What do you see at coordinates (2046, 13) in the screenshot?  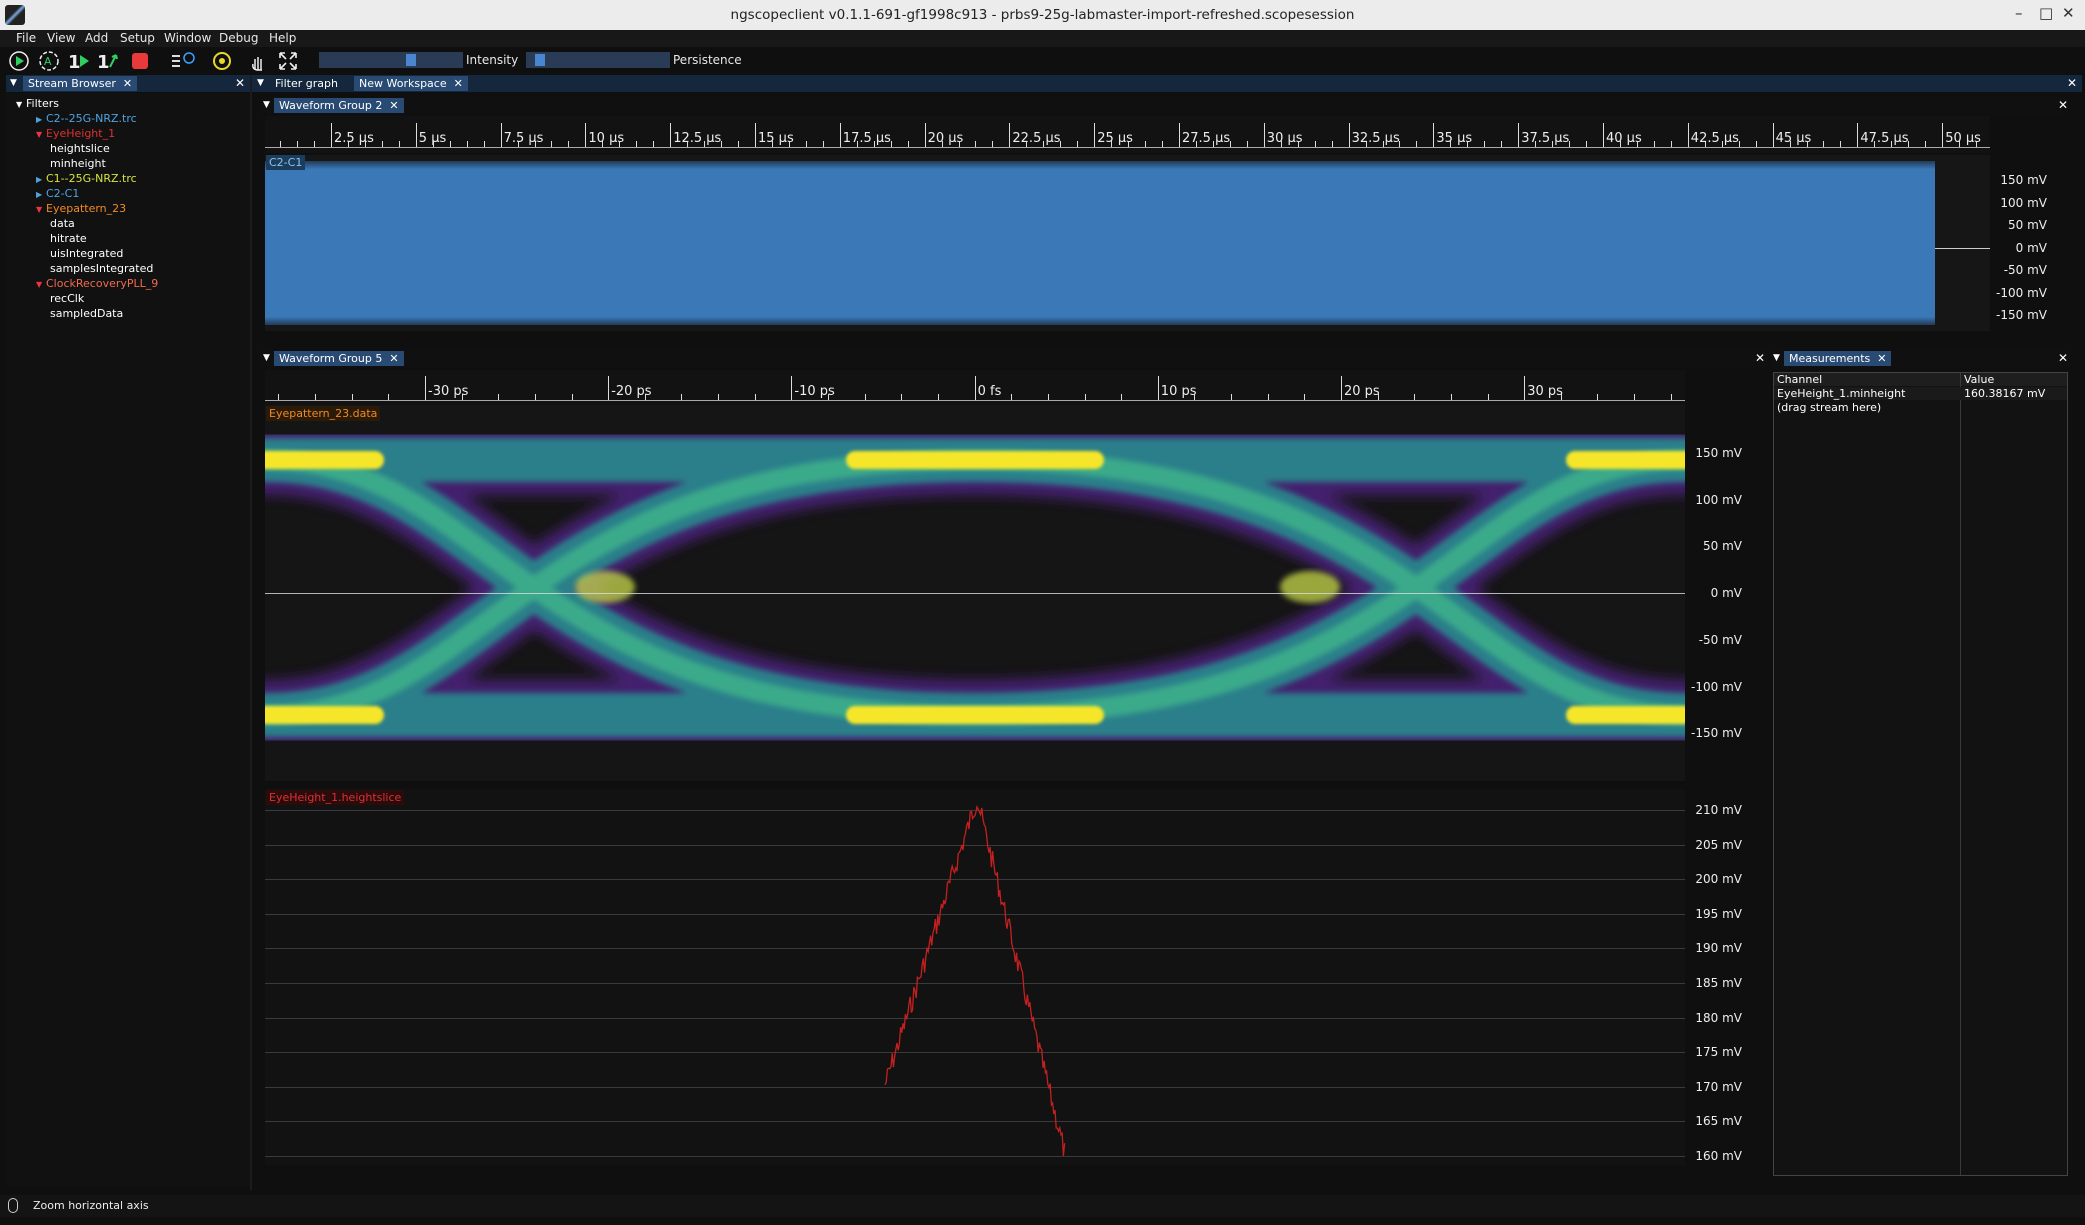 I see `maximize-icon: □` at bounding box center [2046, 13].